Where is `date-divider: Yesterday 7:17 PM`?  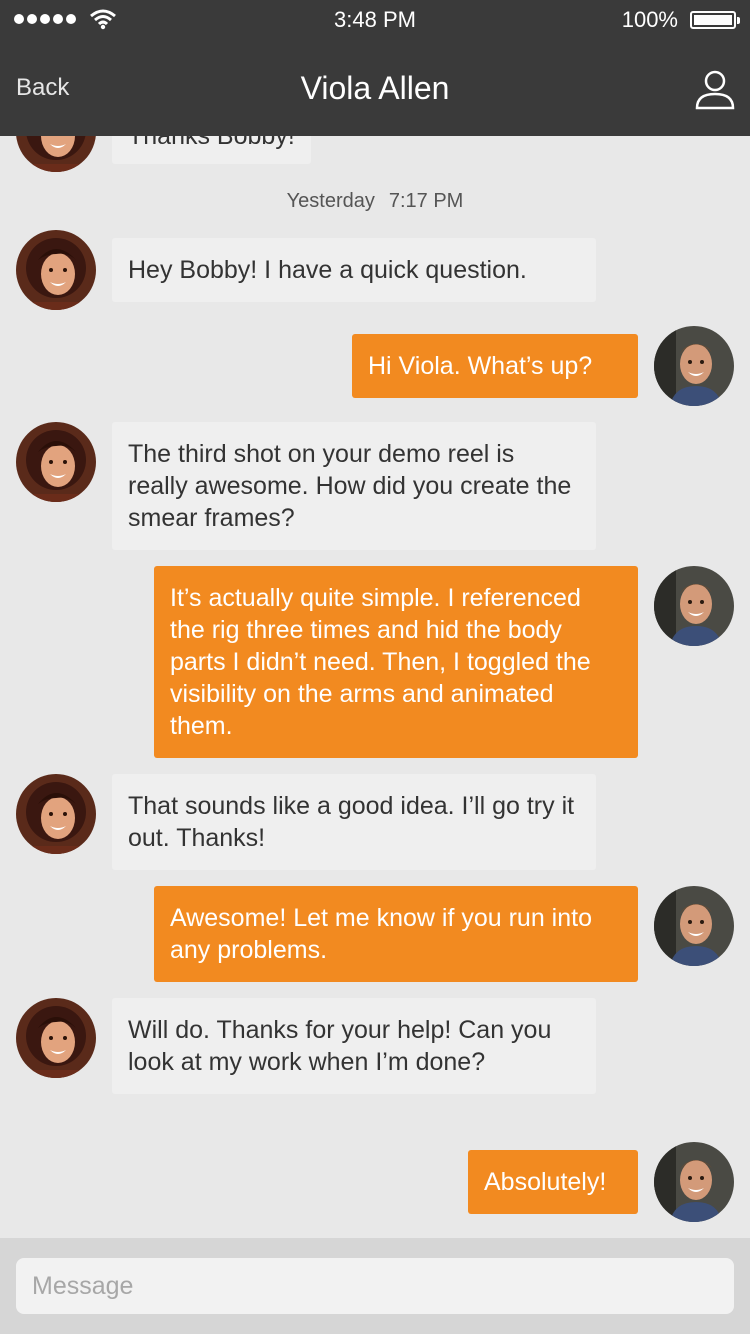
date-divider: Yesterday 7:17 PM is located at coordinates (375, 201).